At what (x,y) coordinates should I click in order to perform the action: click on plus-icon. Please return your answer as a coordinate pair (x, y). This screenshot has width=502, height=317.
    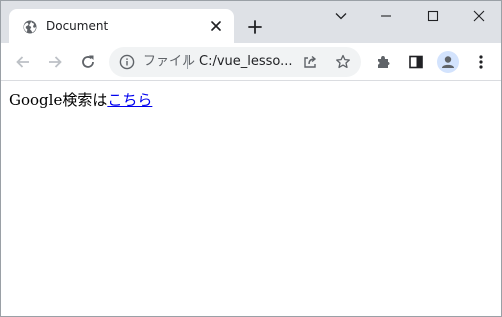
    Looking at the image, I should click on (255, 27).